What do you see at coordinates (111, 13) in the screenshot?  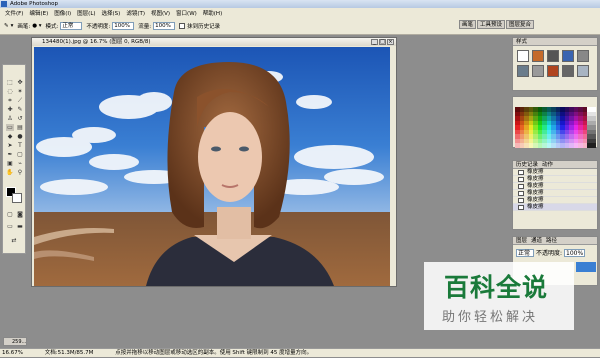 I see `menu-select: 选择(S)` at bounding box center [111, 13].